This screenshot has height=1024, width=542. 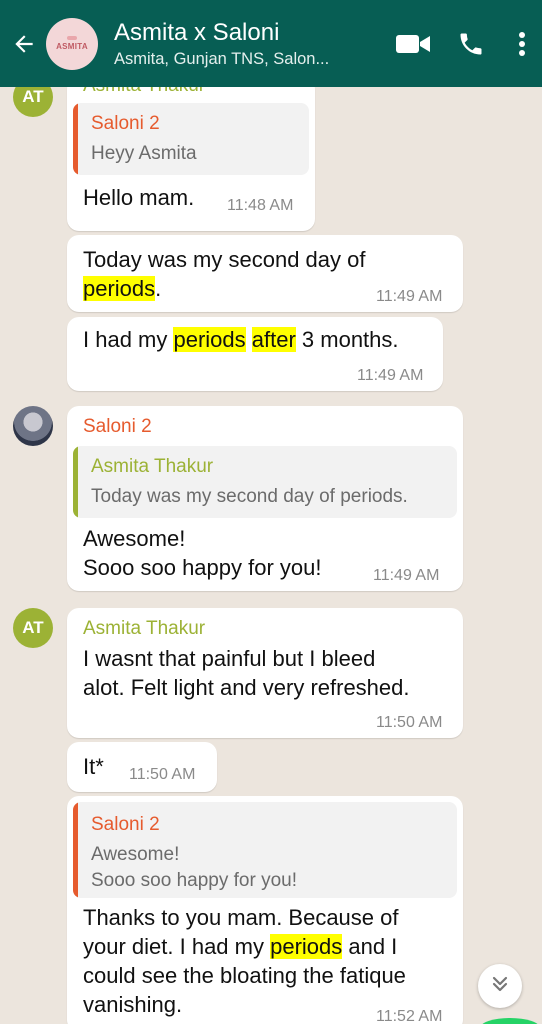 What do you see at coordinates (471, 44) in the screenshot?
I see `phone-icon` at bounding box center [471, 44].